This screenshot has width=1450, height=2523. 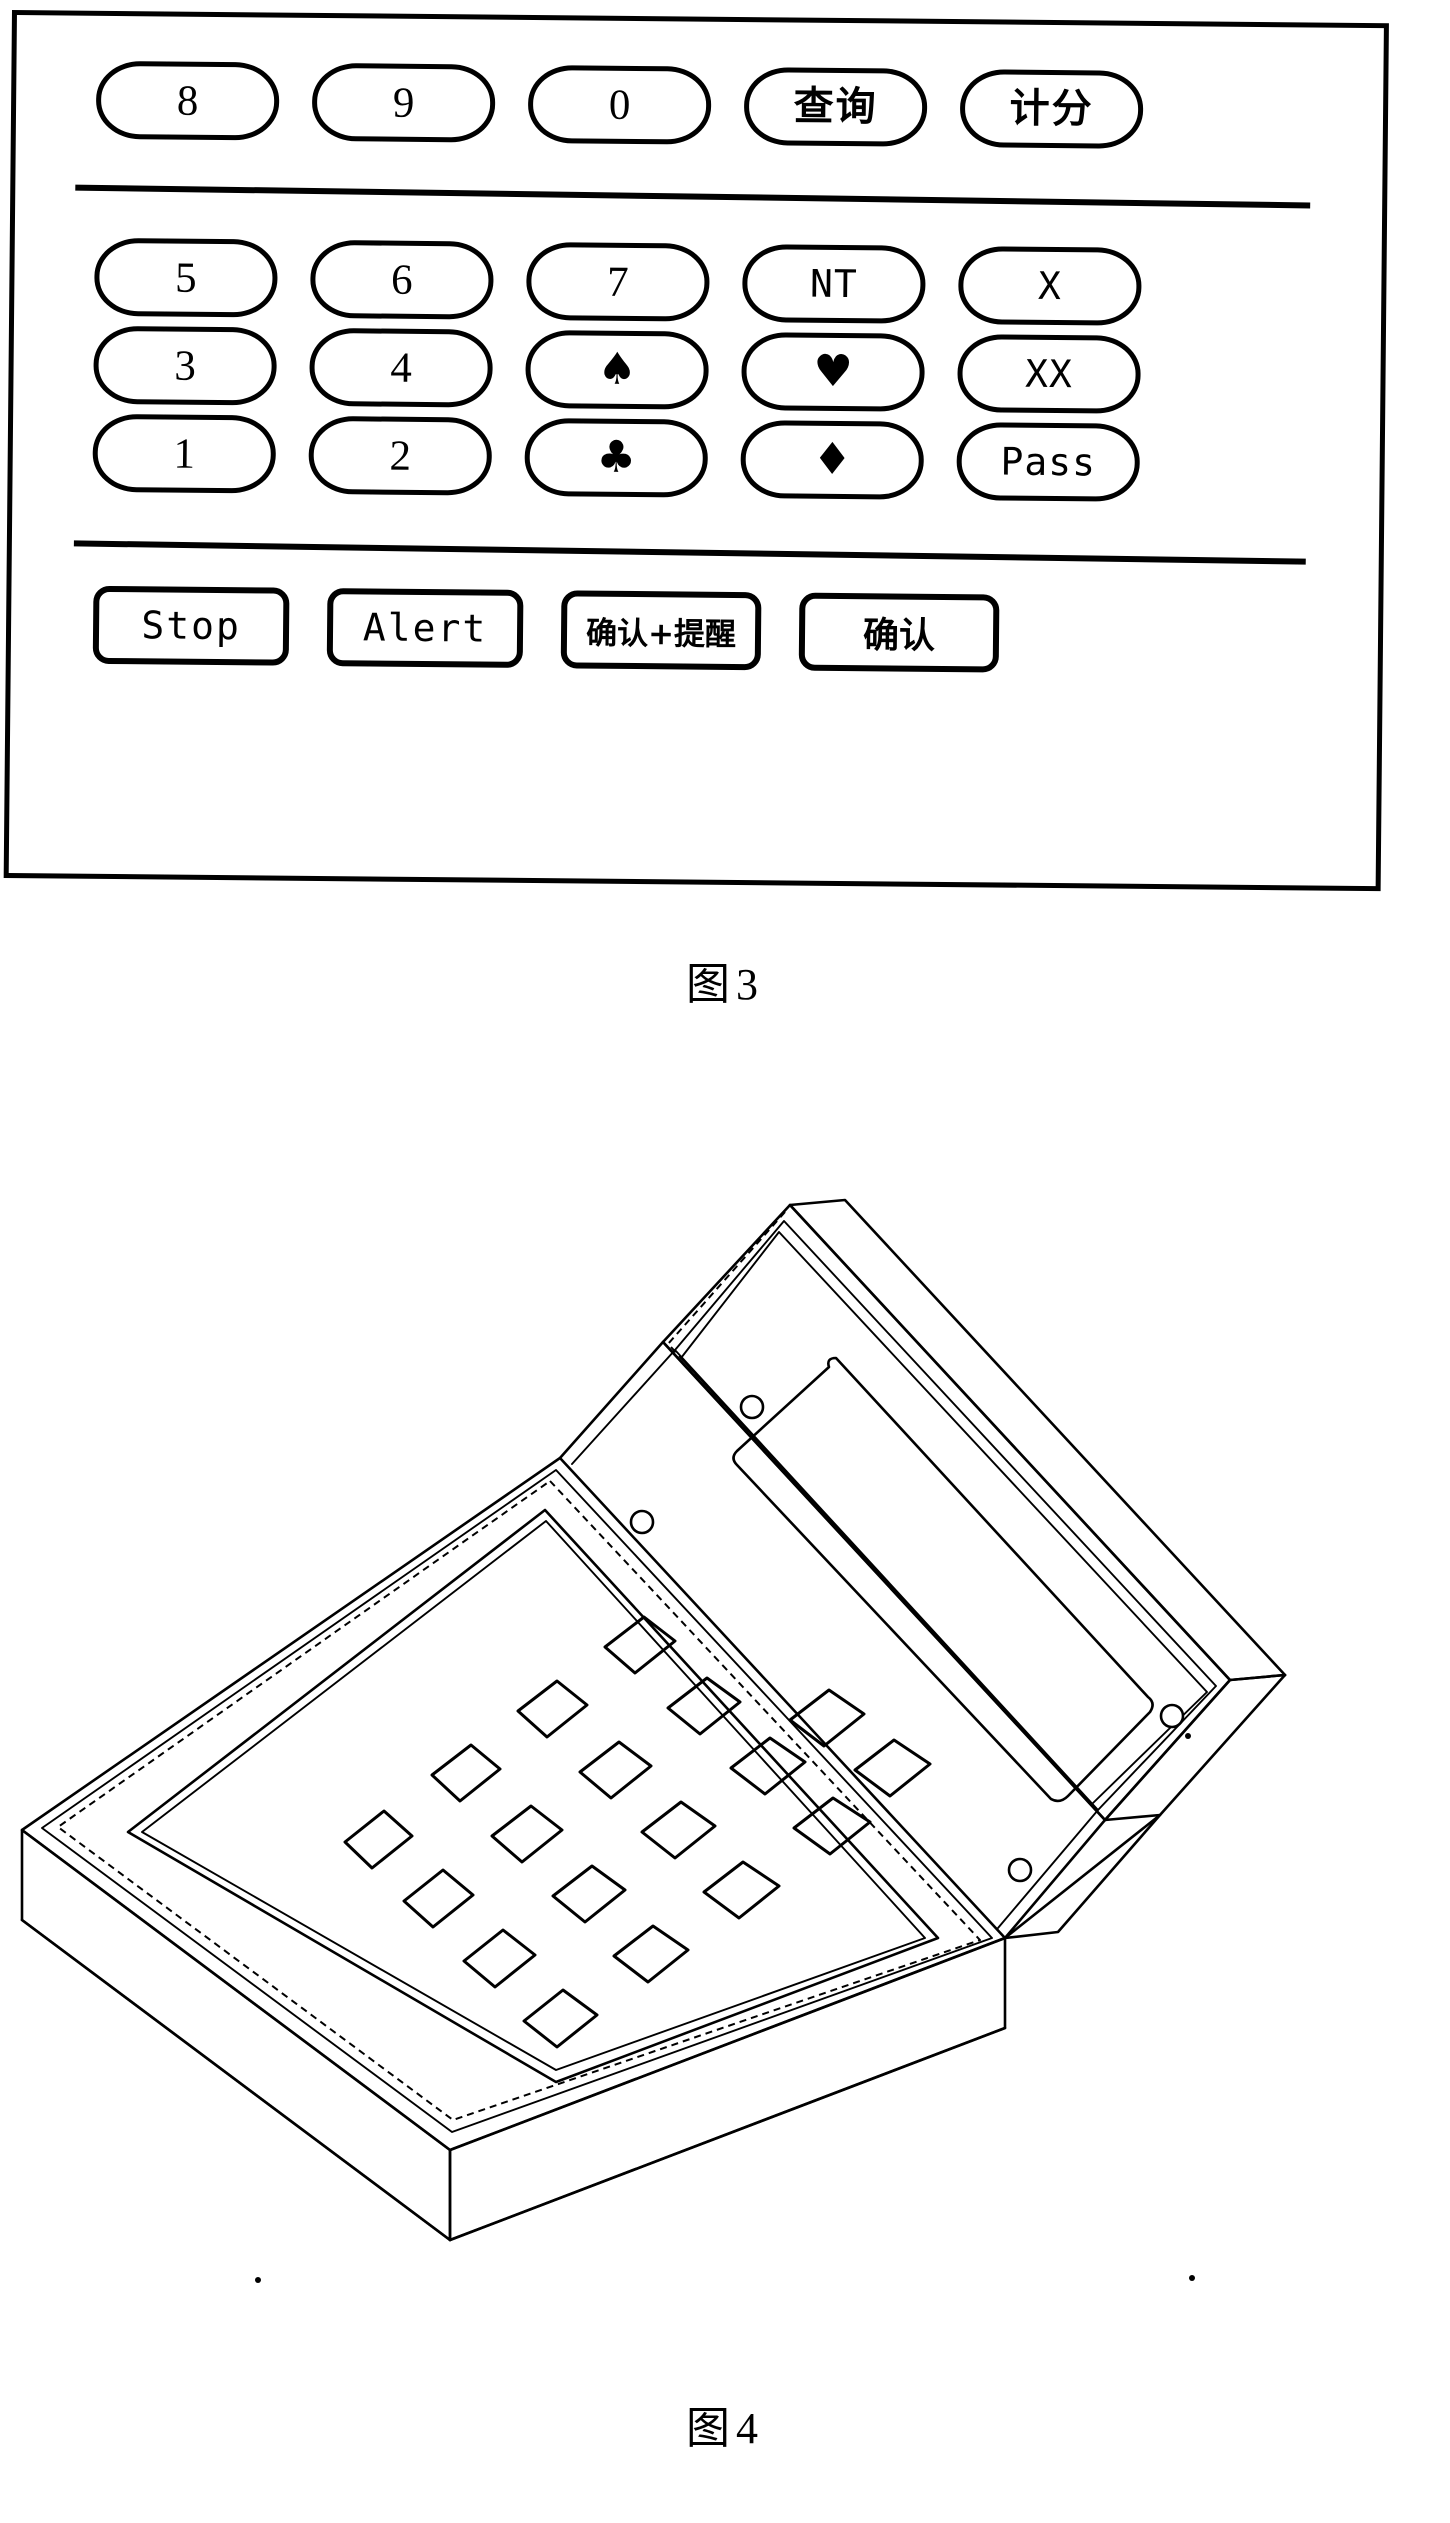 What do you see at coordinates (403, 102) in the screenshot?
I see `key-9: 9` at bounding box center [403, 102].